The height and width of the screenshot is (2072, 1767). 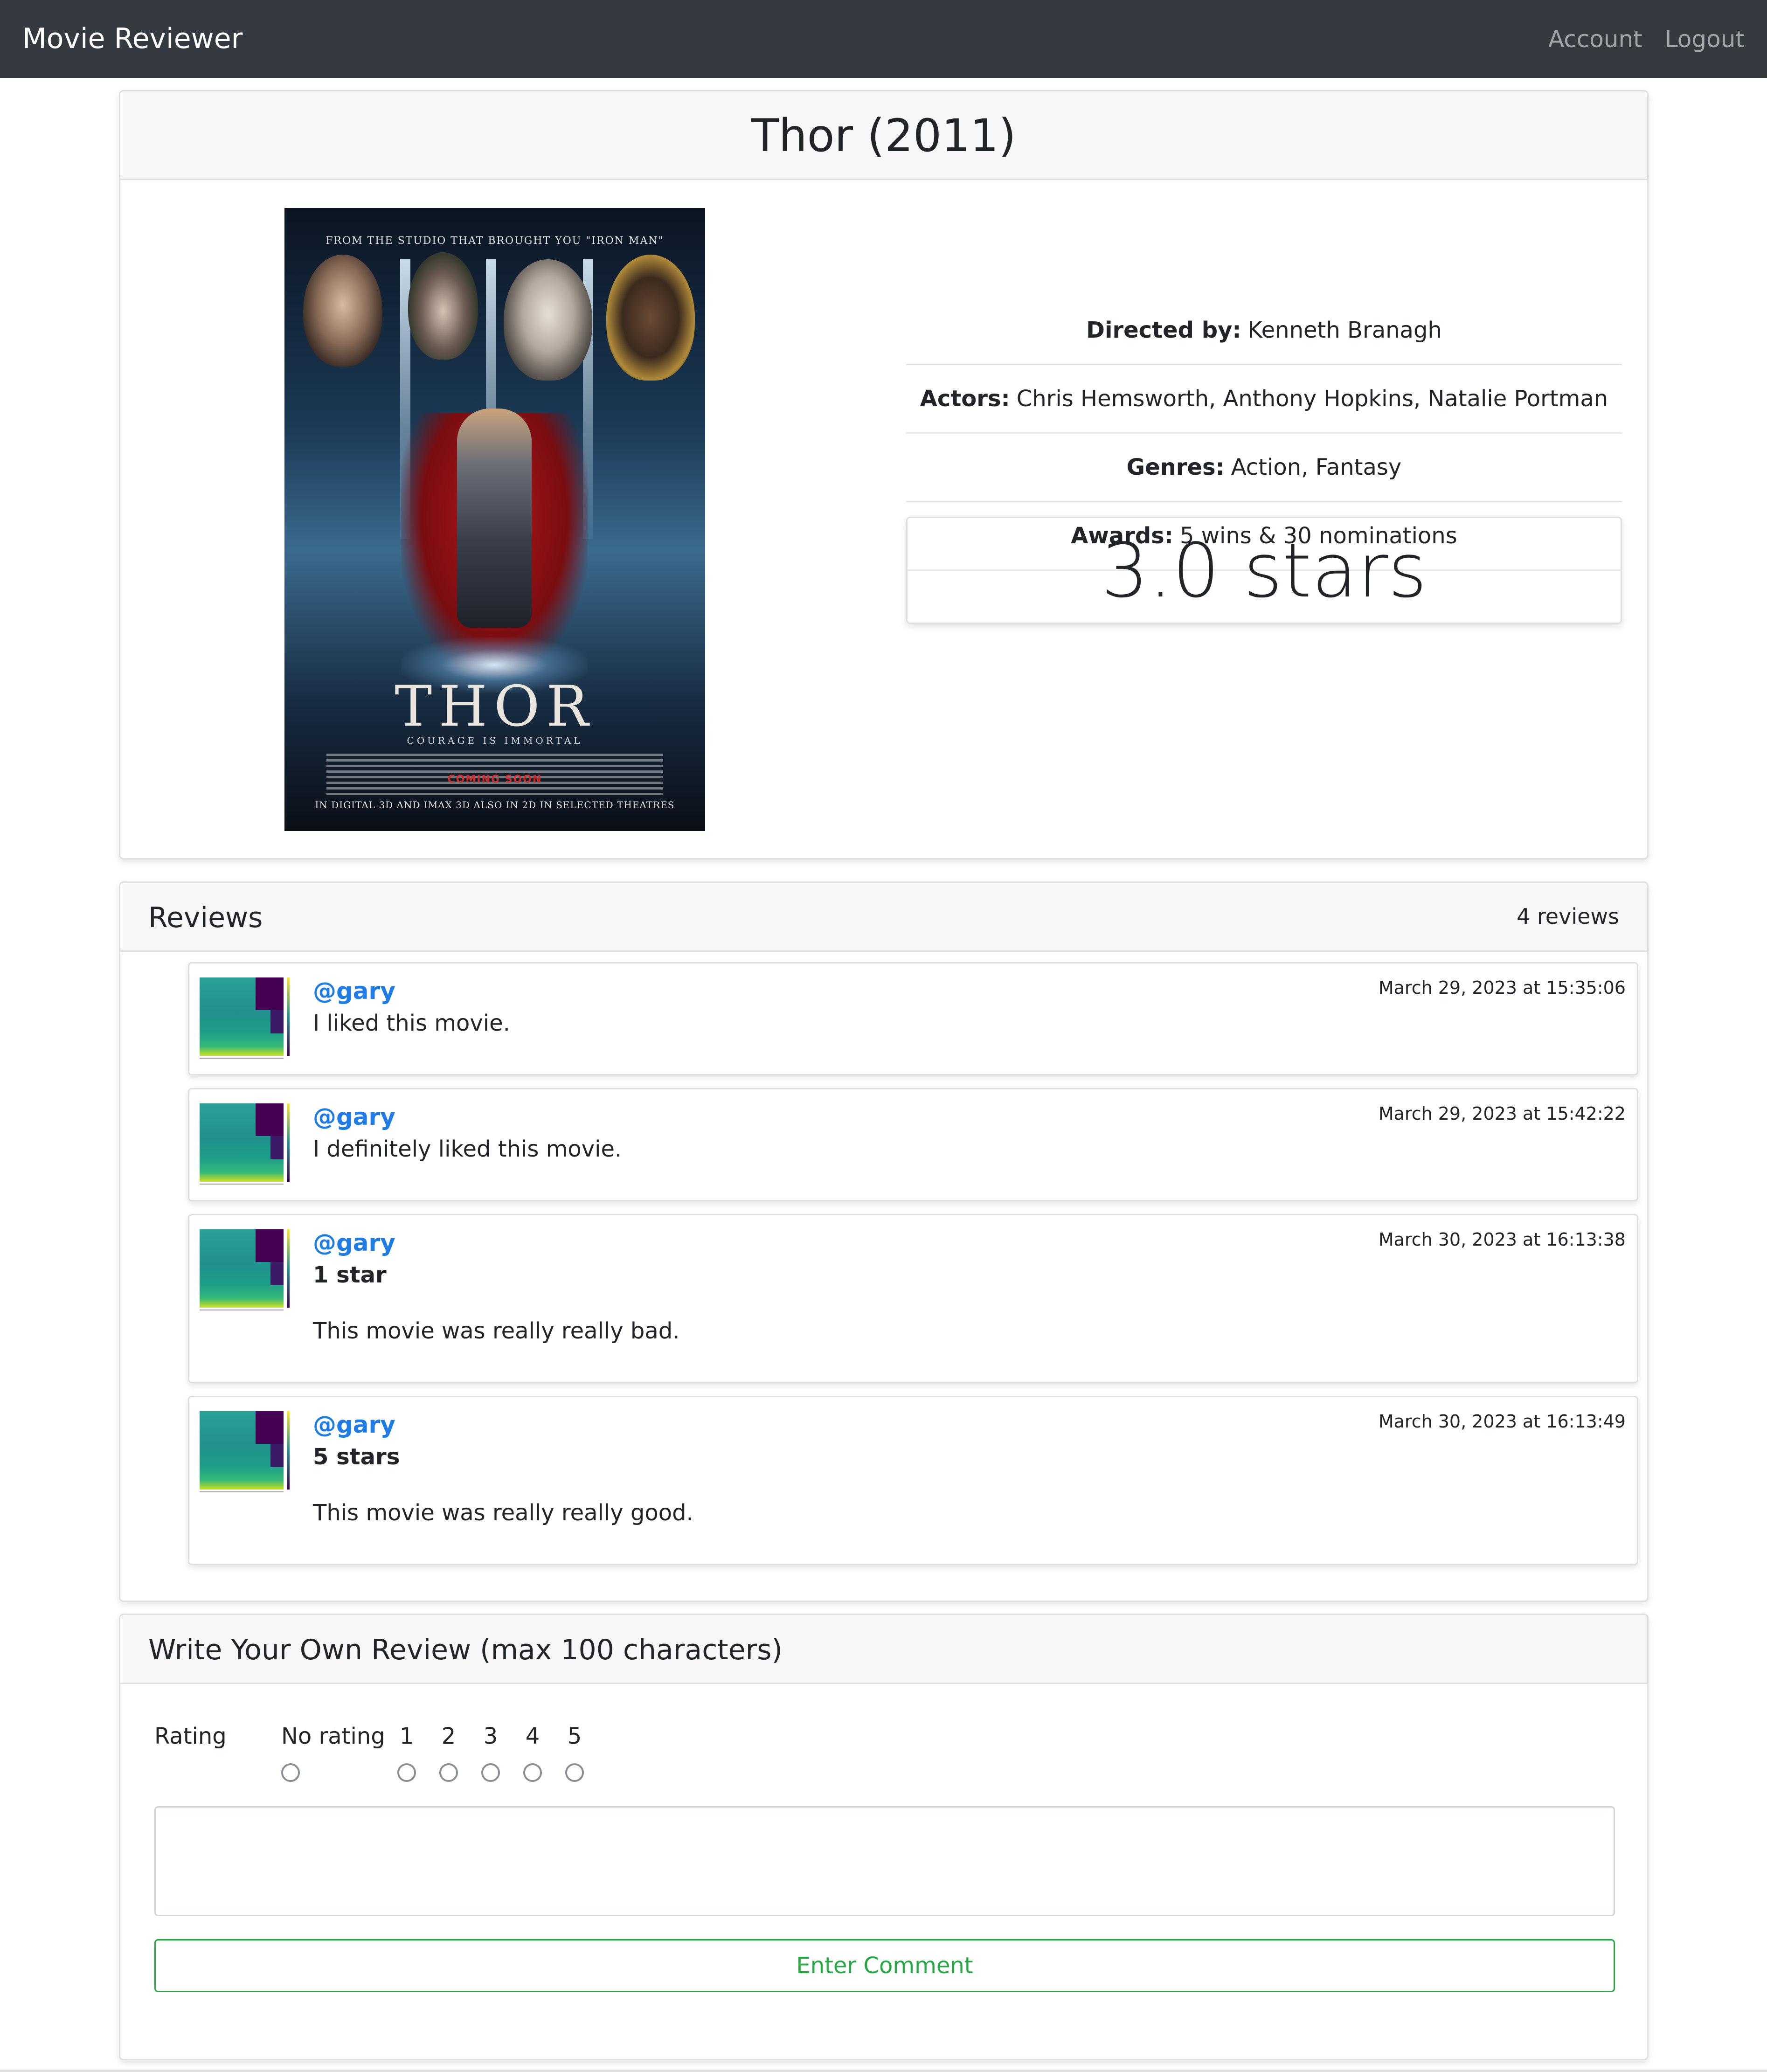 What do you see at coordinates (1568, 917) in the screenshot?
I see `reviews-count: 4 reviews` at bounding box center [1568, 917].